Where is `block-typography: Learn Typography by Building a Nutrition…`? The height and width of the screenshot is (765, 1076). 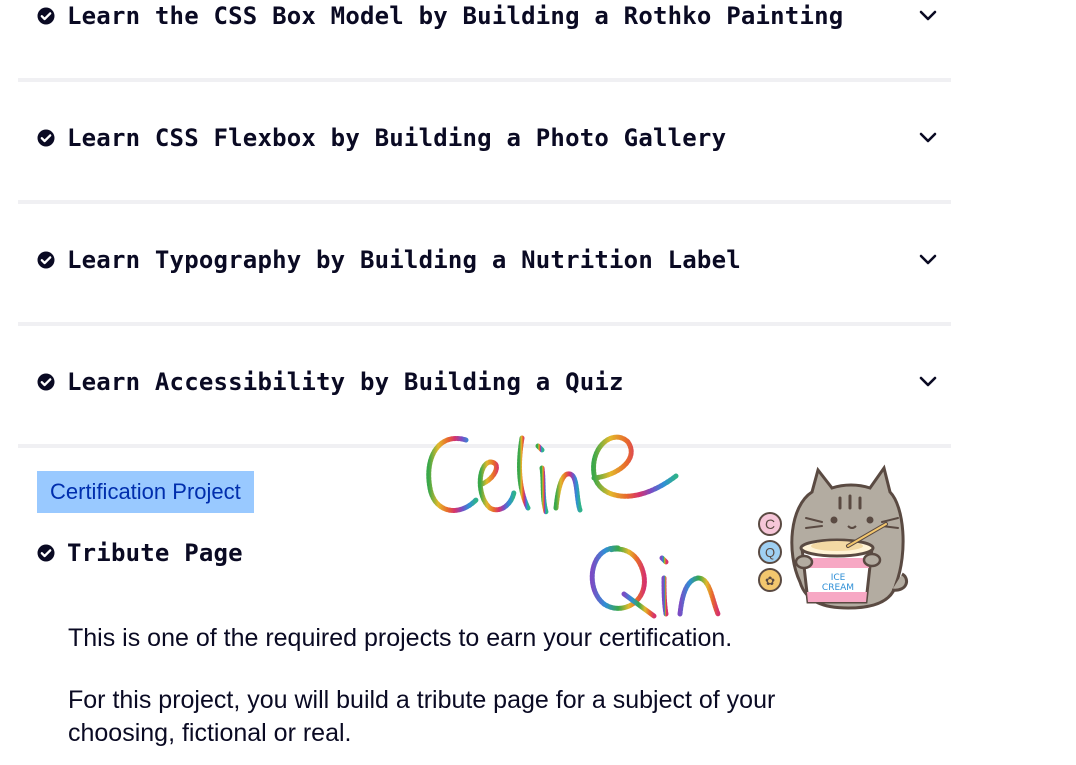
block-typography: Learn Typography by Building a Nutrition… is located at coordinates (484, 263).